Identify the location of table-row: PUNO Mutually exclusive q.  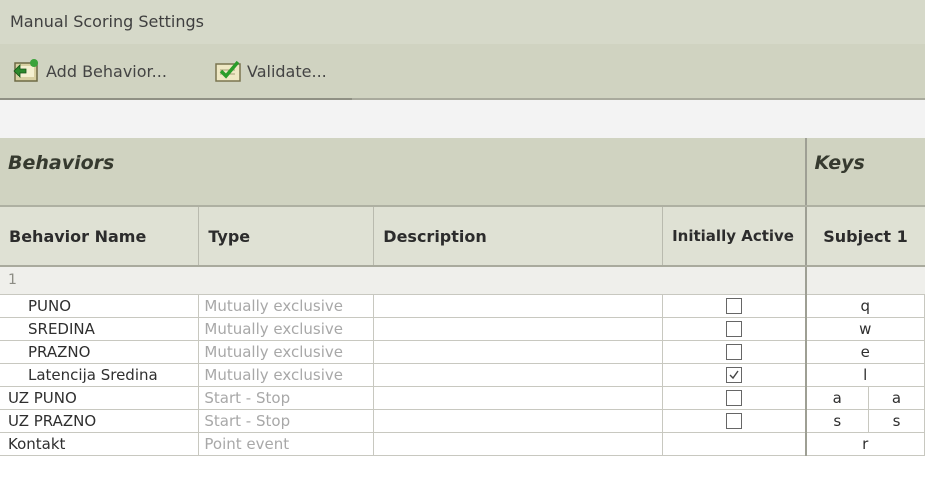
(462, 306).